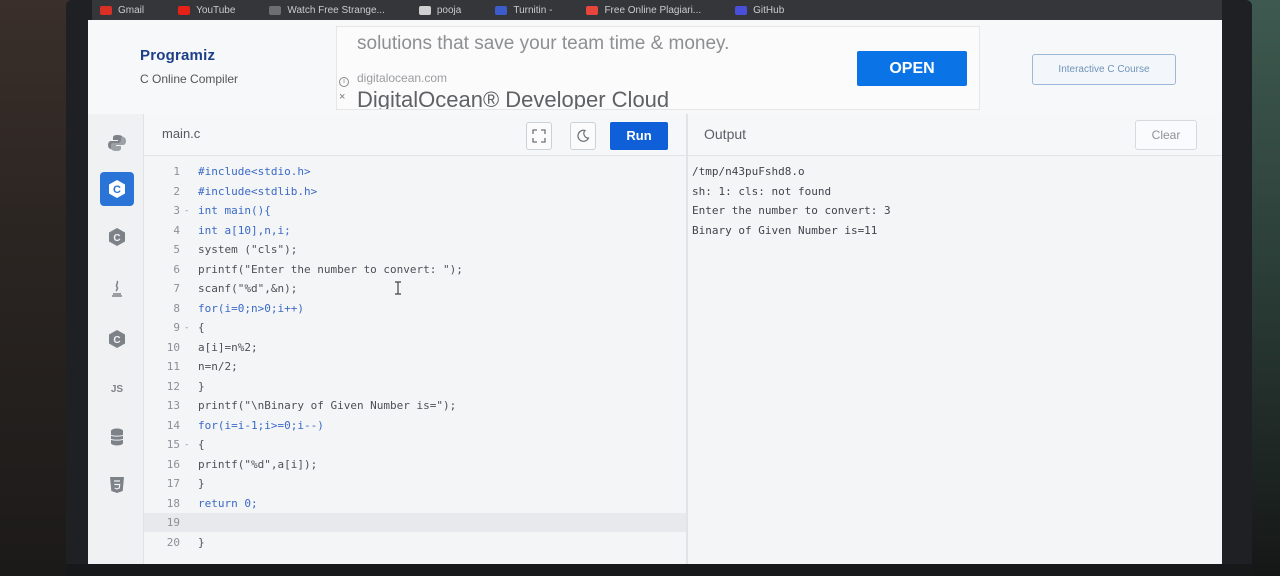  I want to click on bookmark-item: GitHub, so click(759, 10).